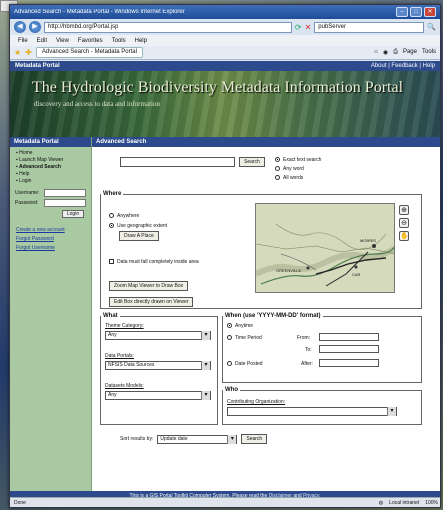 This screenshot has height=510, width=443. I want to click on draw-place-button: Draw A Place, so click(139, 236).